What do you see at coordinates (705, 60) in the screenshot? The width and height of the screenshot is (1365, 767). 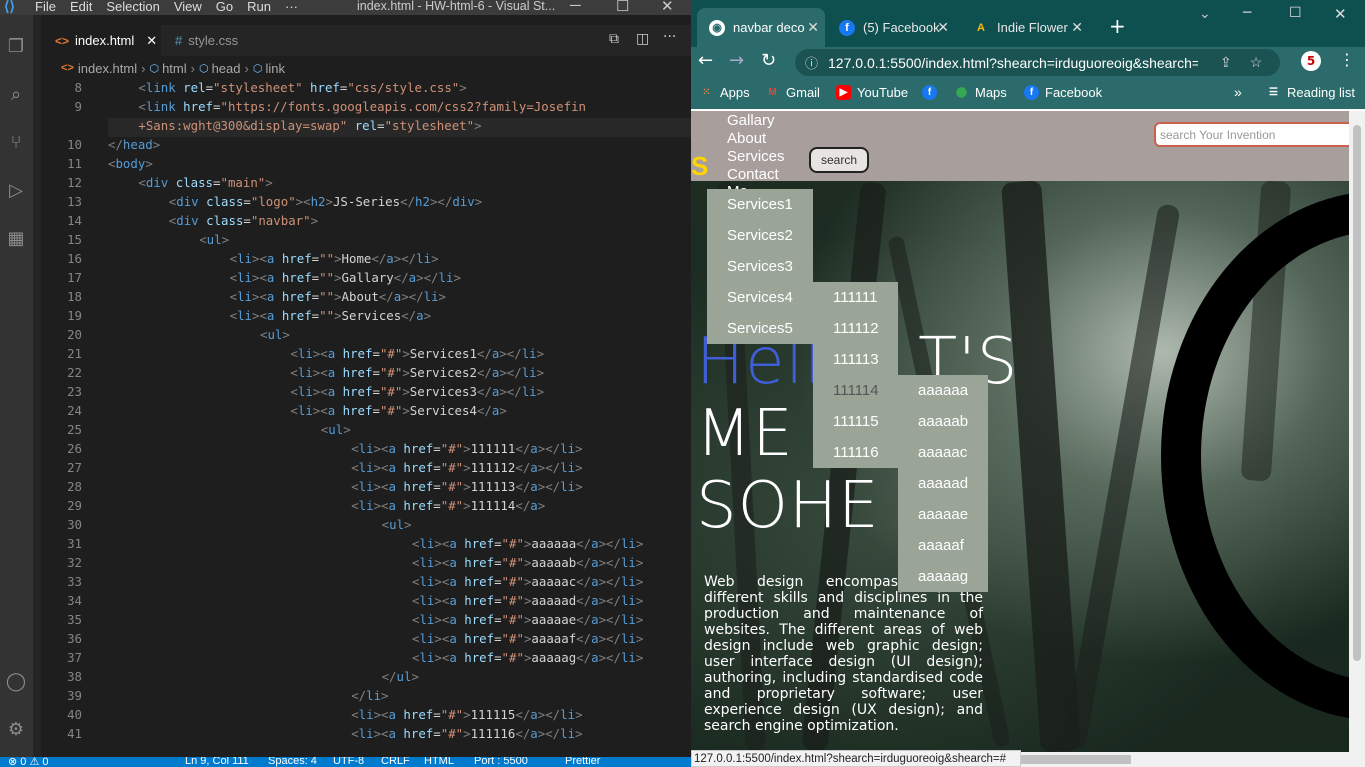 I see `back-arrow-icon: ←` at bounding box center [705, 60].